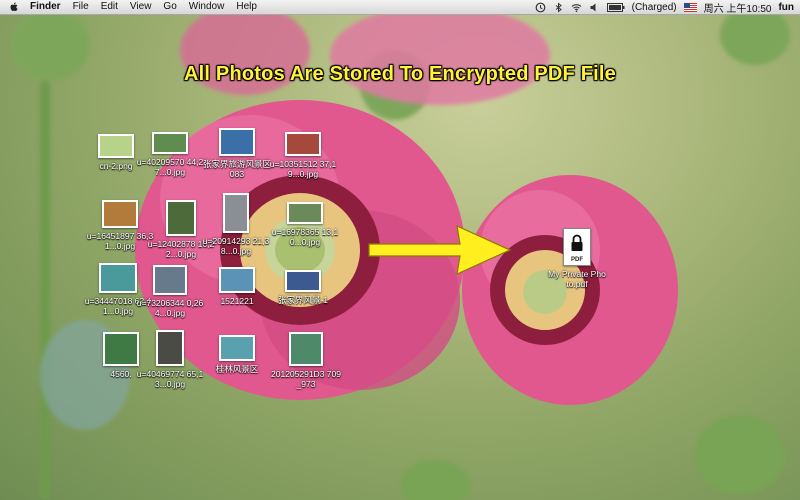 This screenshot has width=800, height=500. I want to click on pdf-document-icon: PDF, so click(577, 247).